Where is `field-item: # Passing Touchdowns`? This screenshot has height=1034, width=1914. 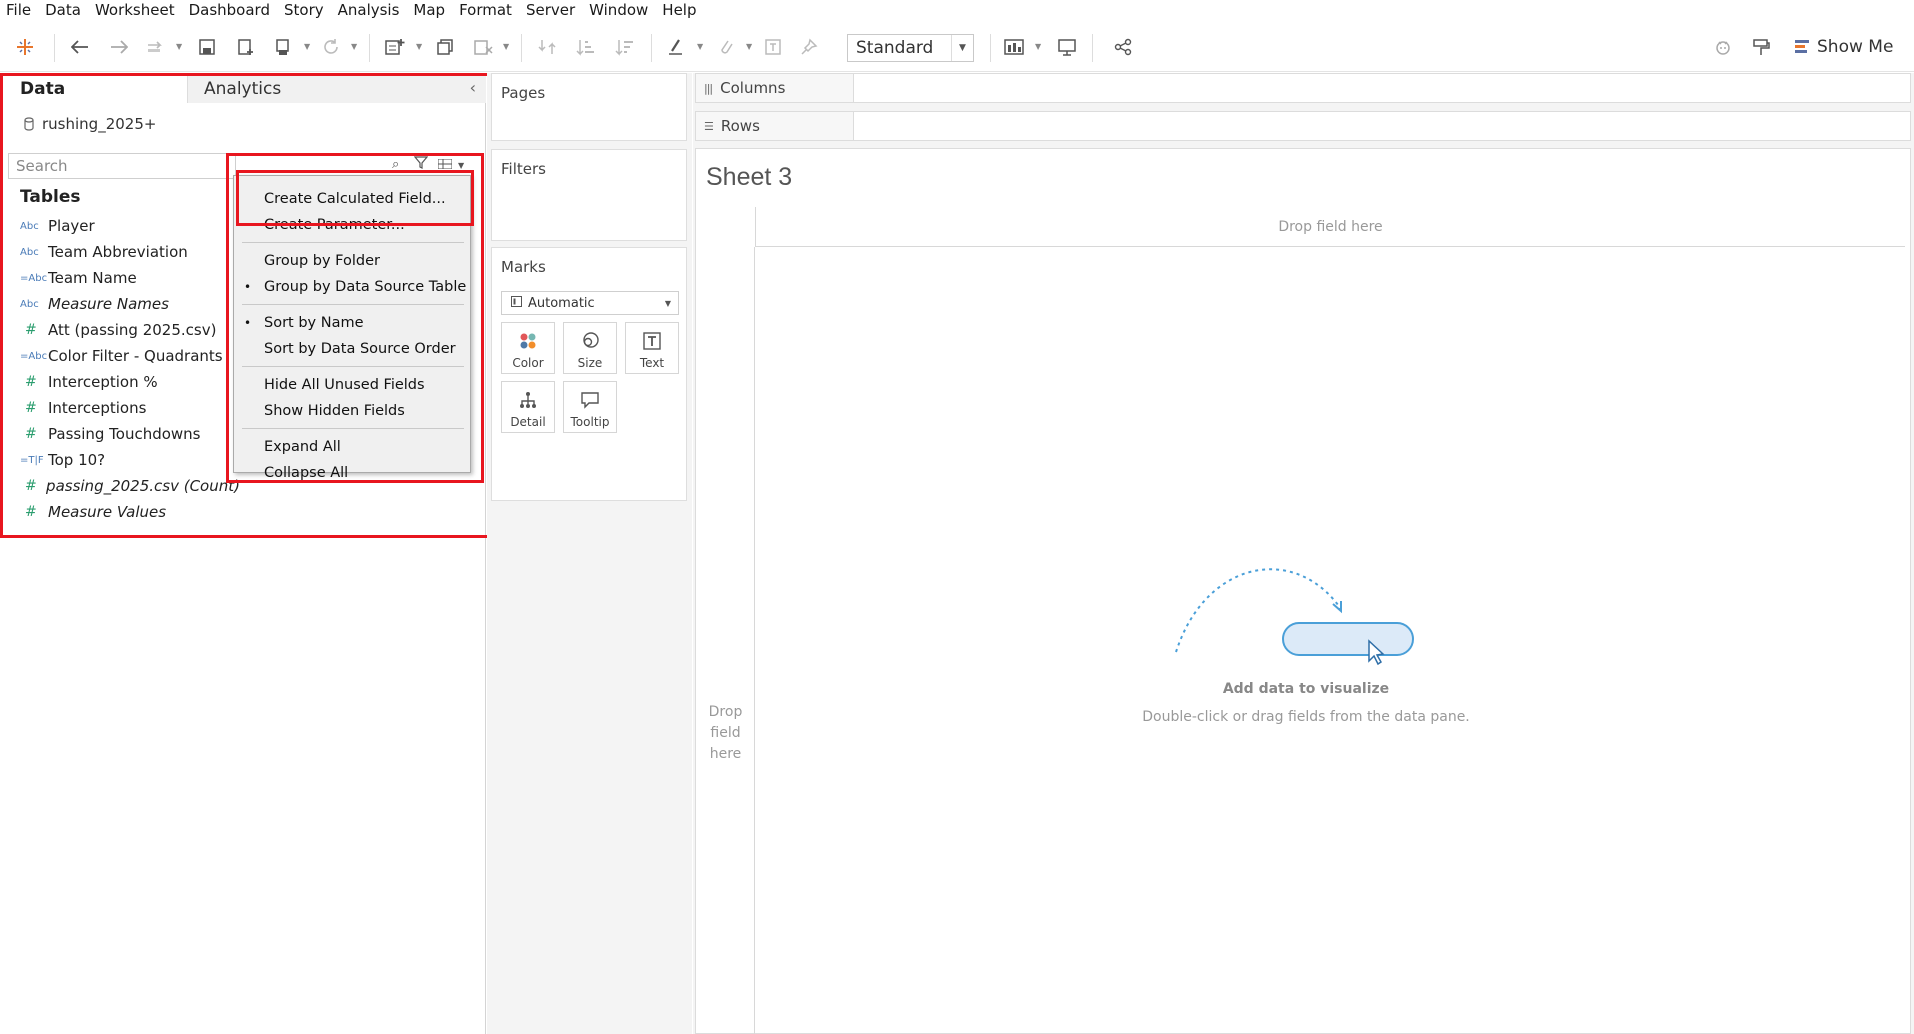 field-item: # Passing Touchdowns is located at coordinates (120, 434).